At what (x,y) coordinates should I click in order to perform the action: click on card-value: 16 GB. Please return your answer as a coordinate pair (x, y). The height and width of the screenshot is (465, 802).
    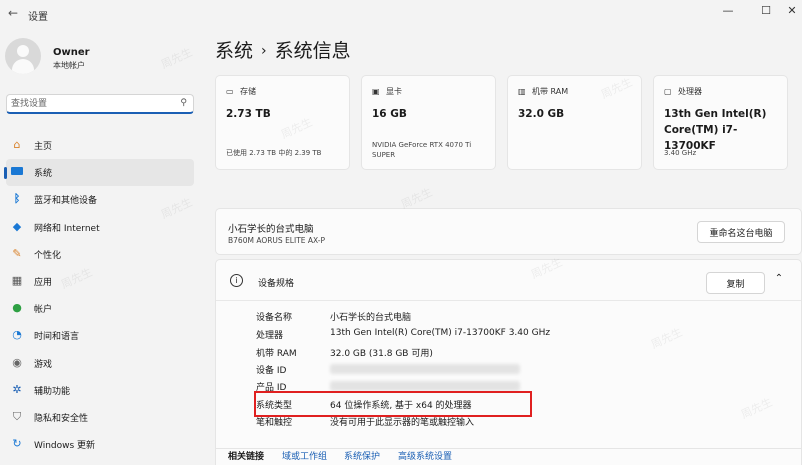
    Looking at the image, I should click on (389, 114).